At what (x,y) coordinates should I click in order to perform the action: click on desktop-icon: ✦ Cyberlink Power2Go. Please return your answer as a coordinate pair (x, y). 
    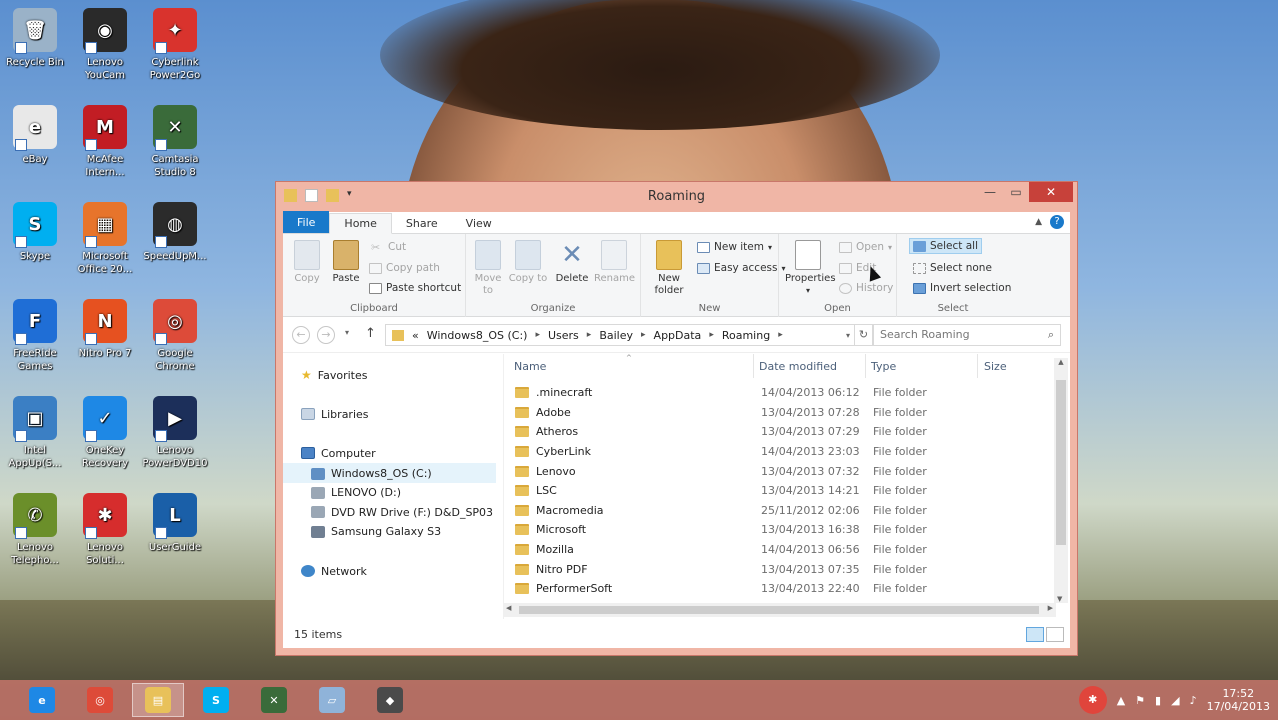
    Looking at the image, I should click on (175, 45).